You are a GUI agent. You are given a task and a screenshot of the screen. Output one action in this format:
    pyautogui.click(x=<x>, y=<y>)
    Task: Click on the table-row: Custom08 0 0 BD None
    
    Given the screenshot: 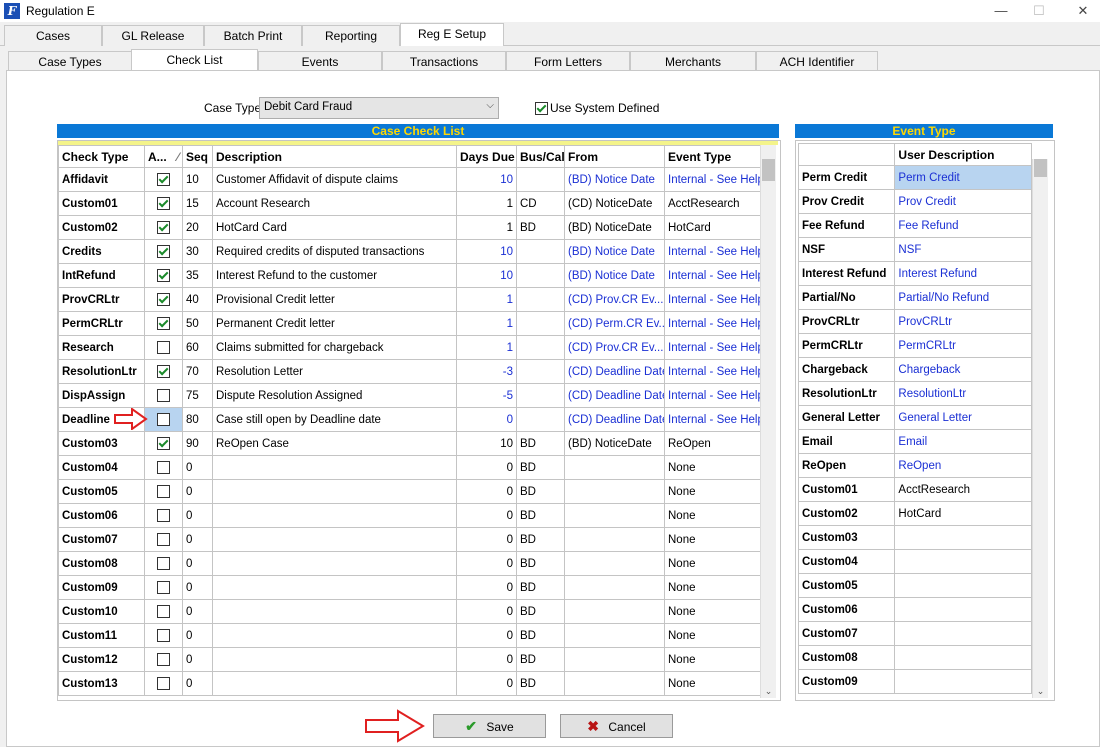 What is the action you would take?
    pyautogui.click(x=409, y=563)
    